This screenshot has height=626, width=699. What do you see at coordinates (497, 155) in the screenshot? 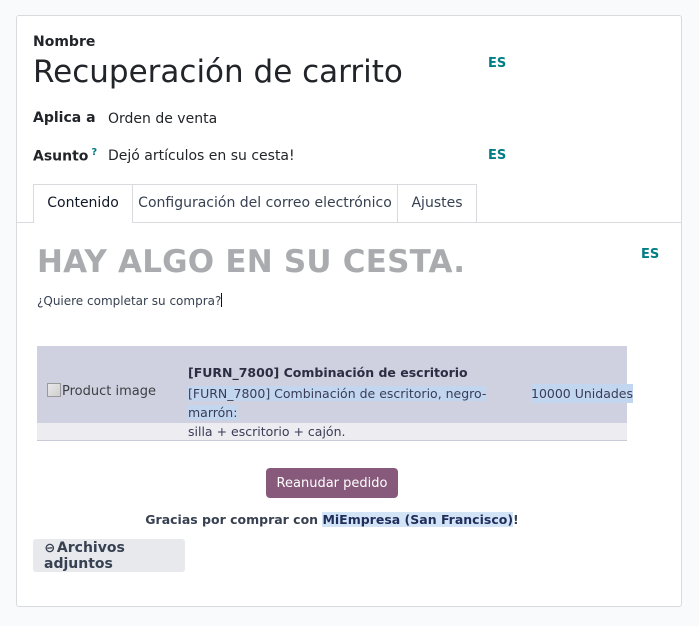
I see `subject-lang-button: ES` at bounding box center [497, 155].